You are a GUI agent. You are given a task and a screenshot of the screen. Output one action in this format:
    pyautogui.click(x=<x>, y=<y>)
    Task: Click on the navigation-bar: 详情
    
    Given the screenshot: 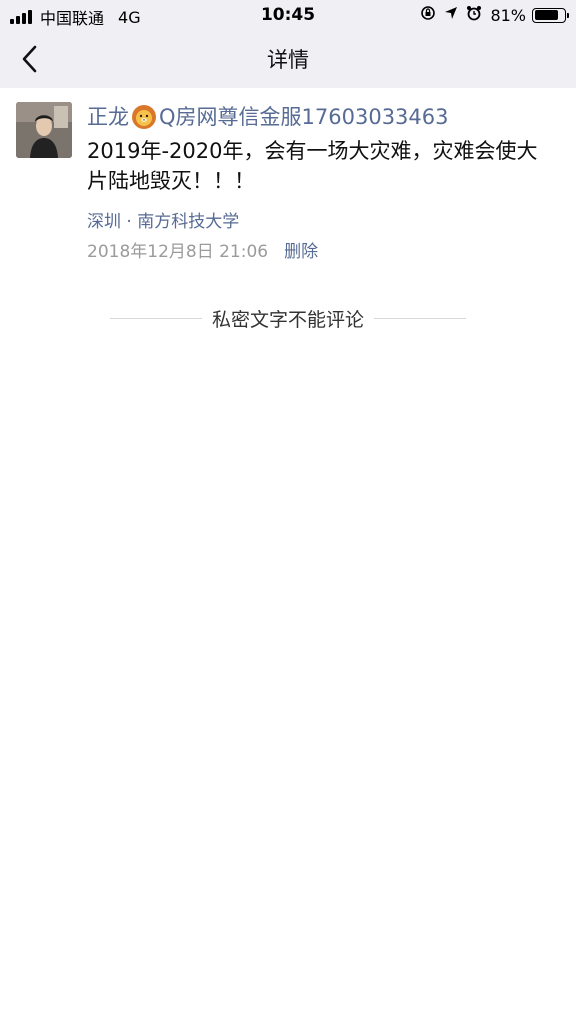 What is the action you would take?
    pyautogui.click(x=288, y=59)
    